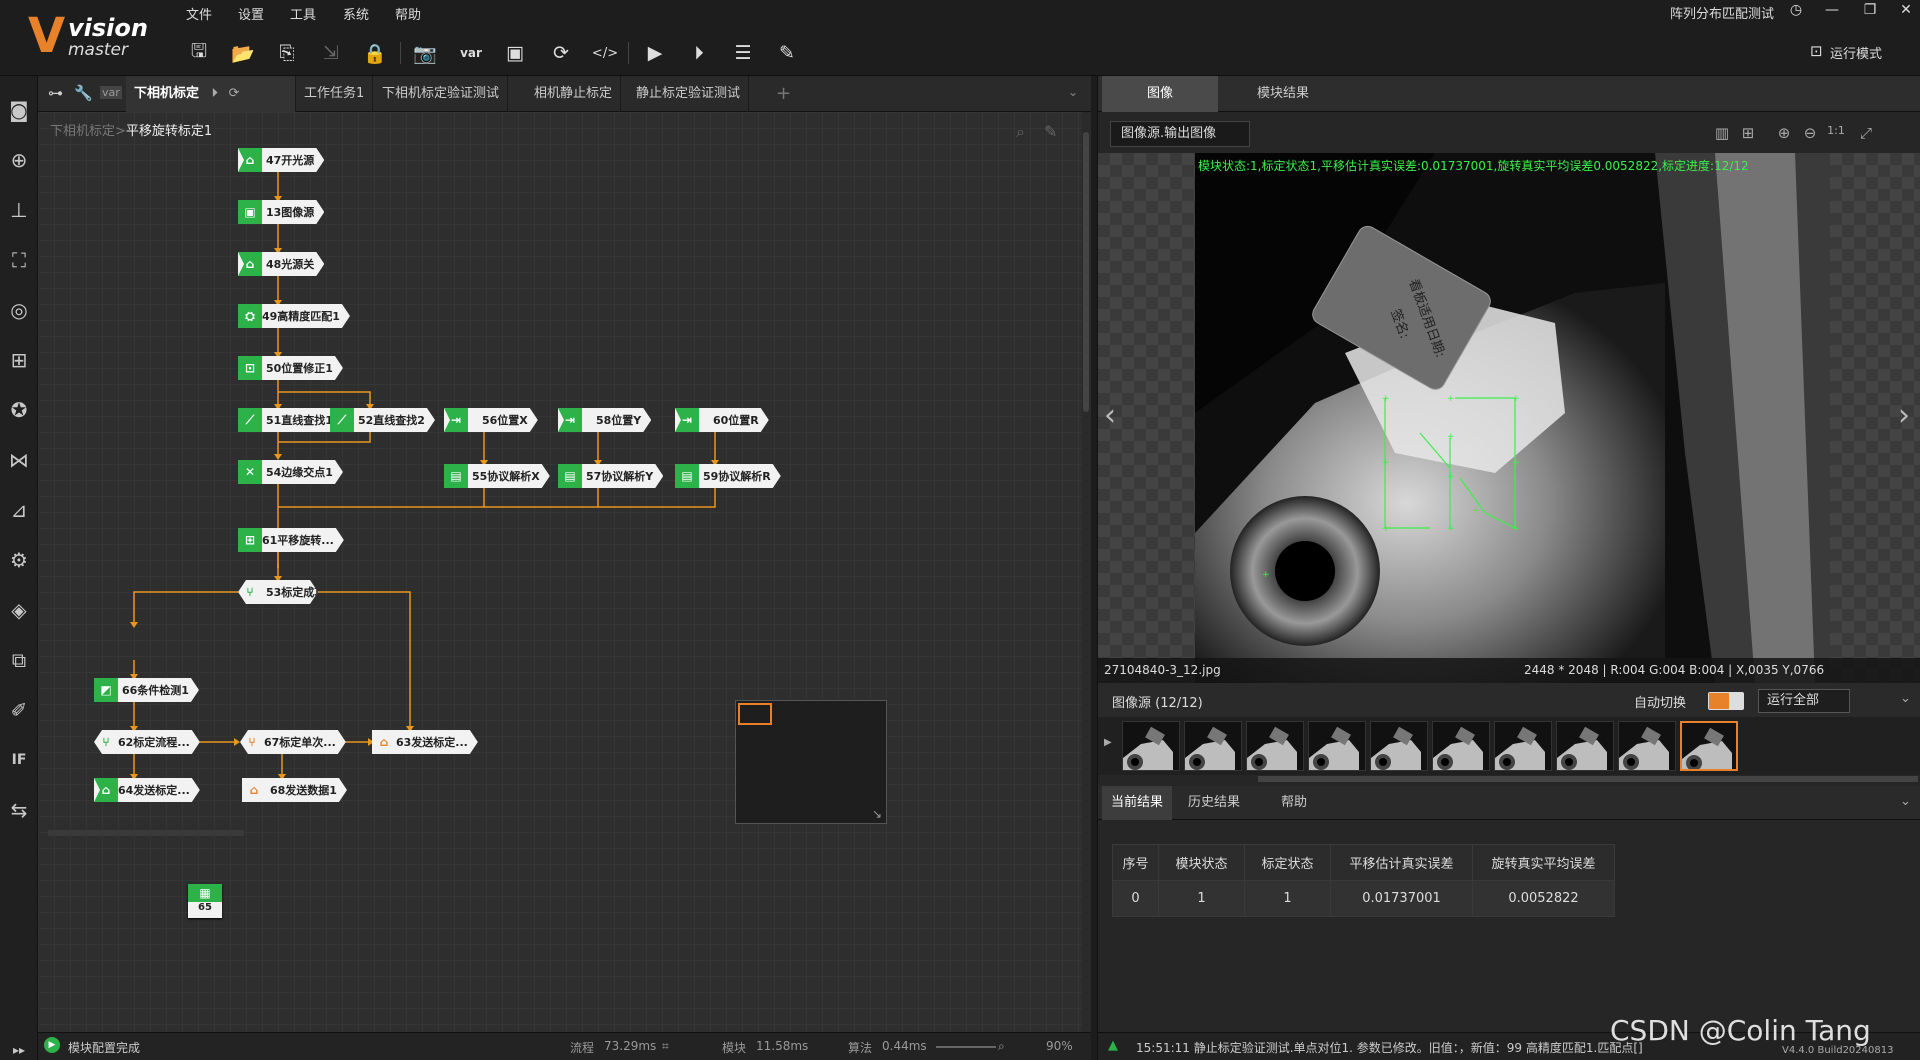  I want to click on camera-icon: 📷, so click(425, 53).